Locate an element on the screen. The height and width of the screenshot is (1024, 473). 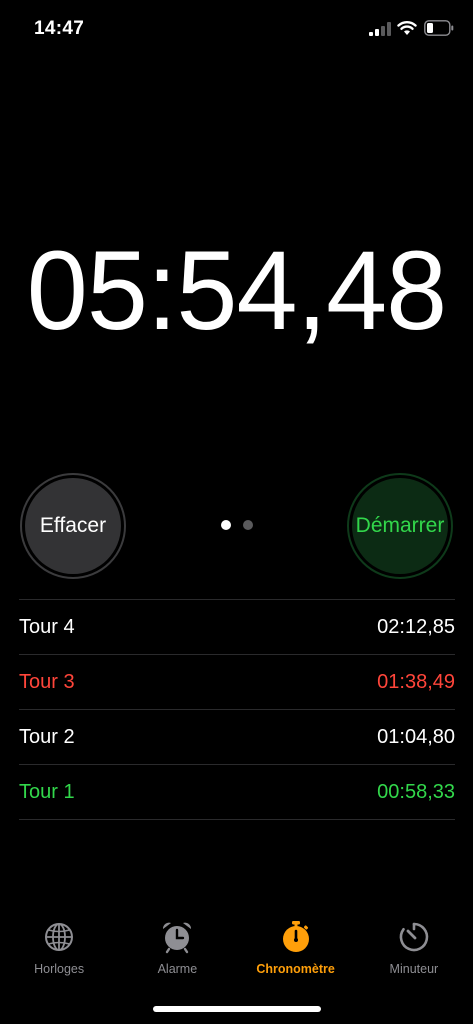
status-time: 14:47 is located at coordinates (59, 28).